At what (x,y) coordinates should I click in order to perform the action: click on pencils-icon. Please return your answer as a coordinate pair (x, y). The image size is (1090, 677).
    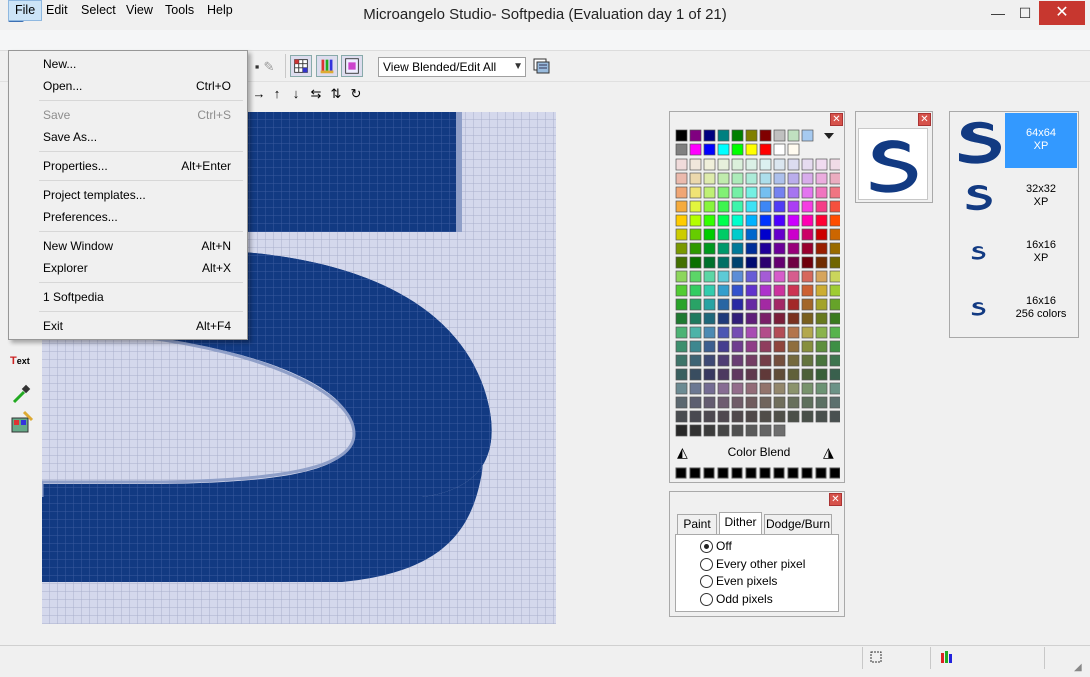
    Looking at the image, I should click on (327, 66).